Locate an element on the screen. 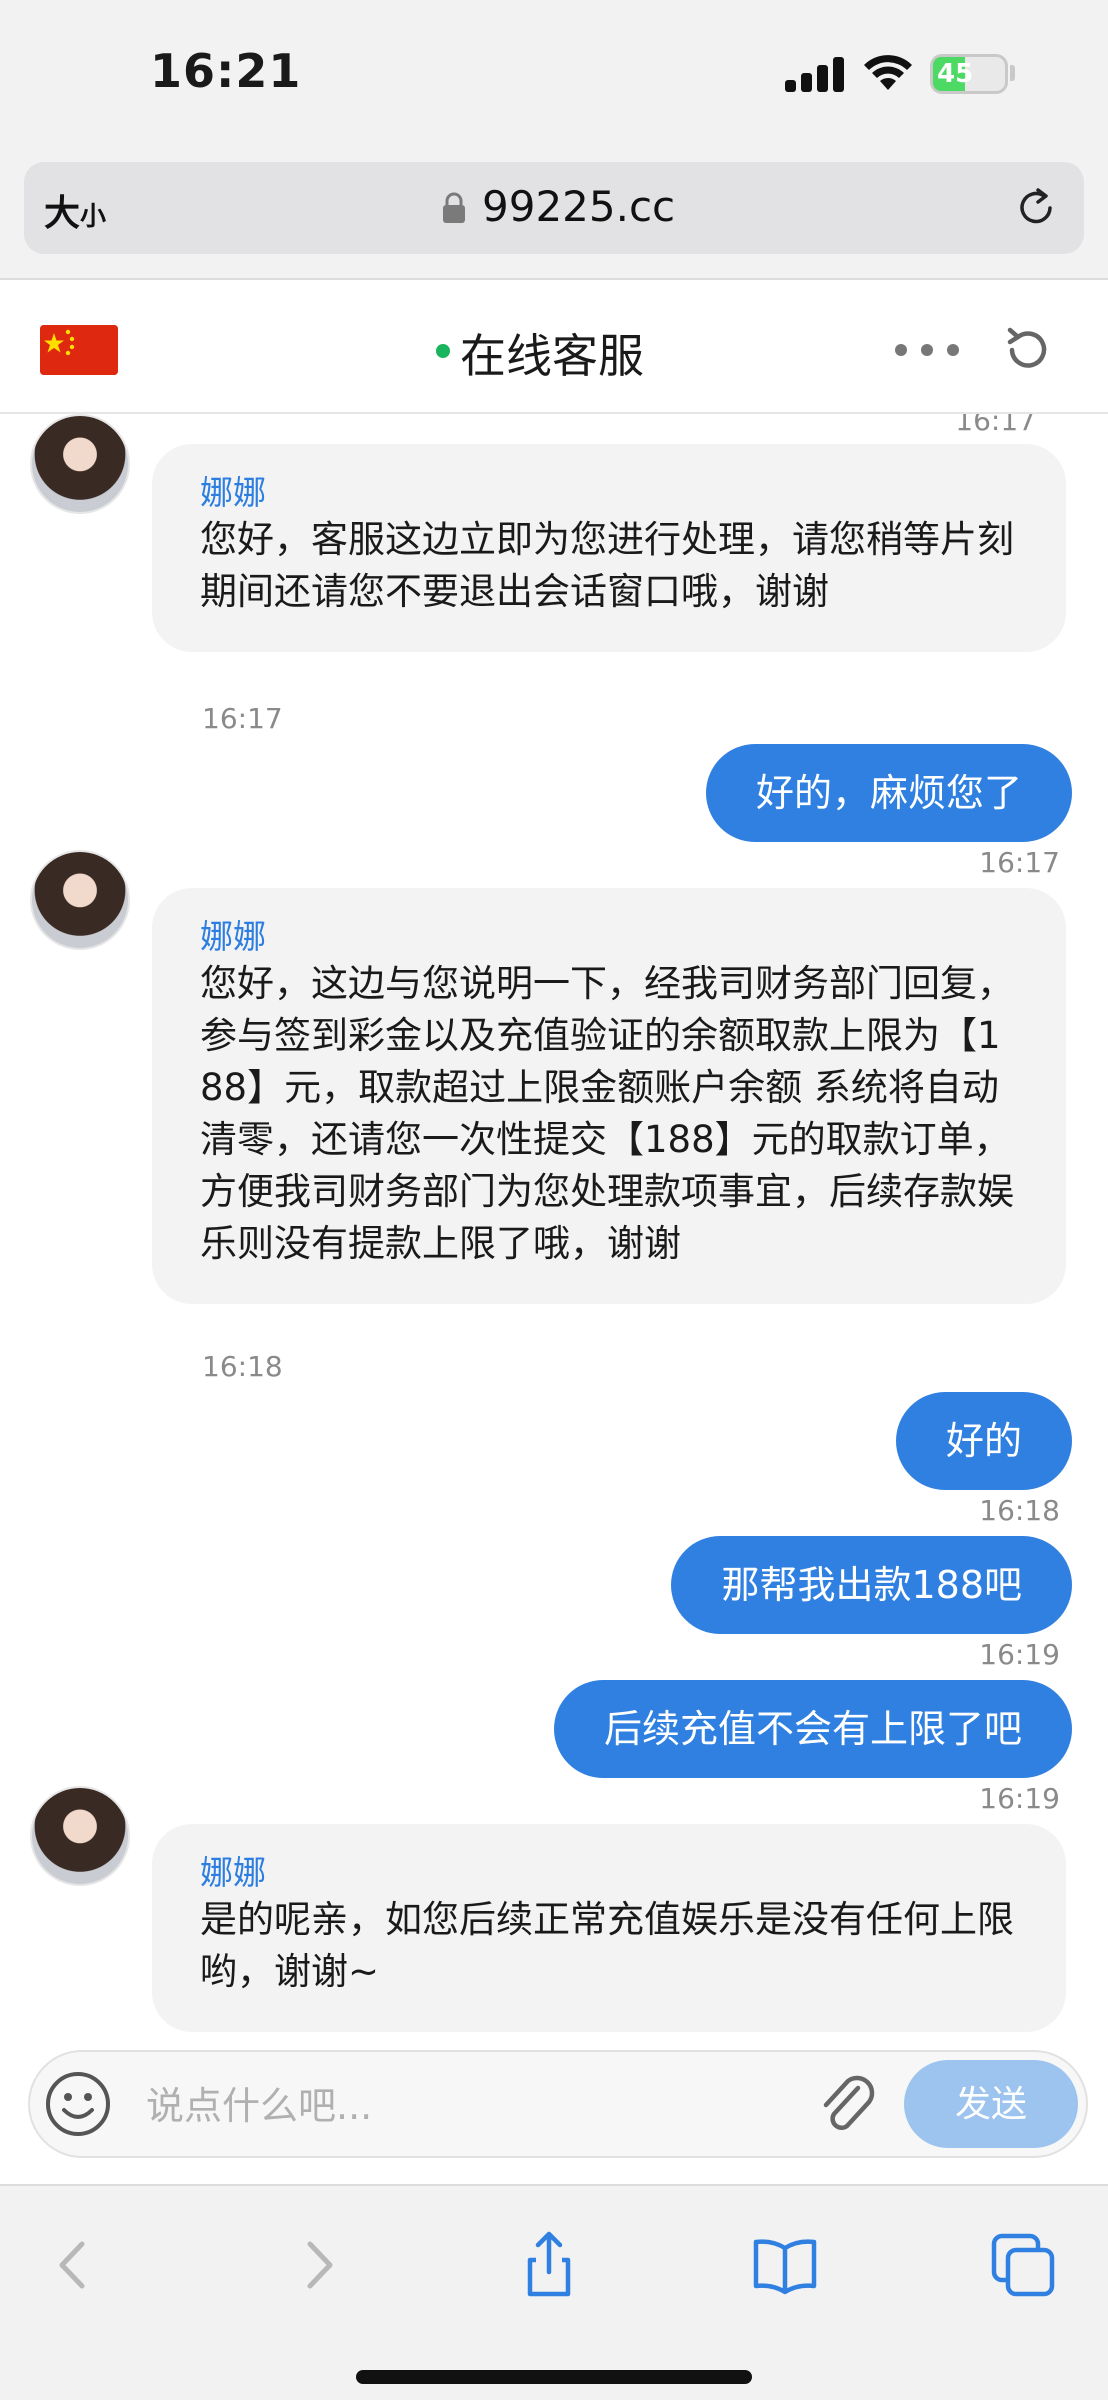 The width and height of the screenshot is (1108, 2400). emoji-icon is located at coordinates (78, 2104).